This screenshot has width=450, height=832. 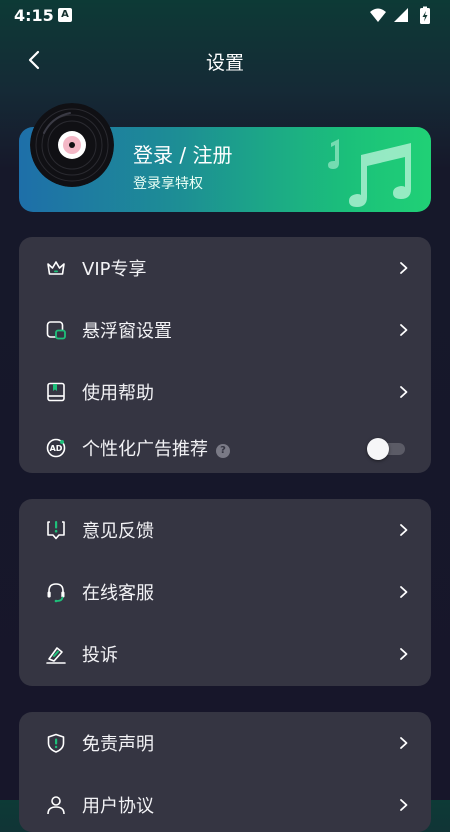 I want to click on customer-service-label: 在线客服, so click(x=118, y=593).